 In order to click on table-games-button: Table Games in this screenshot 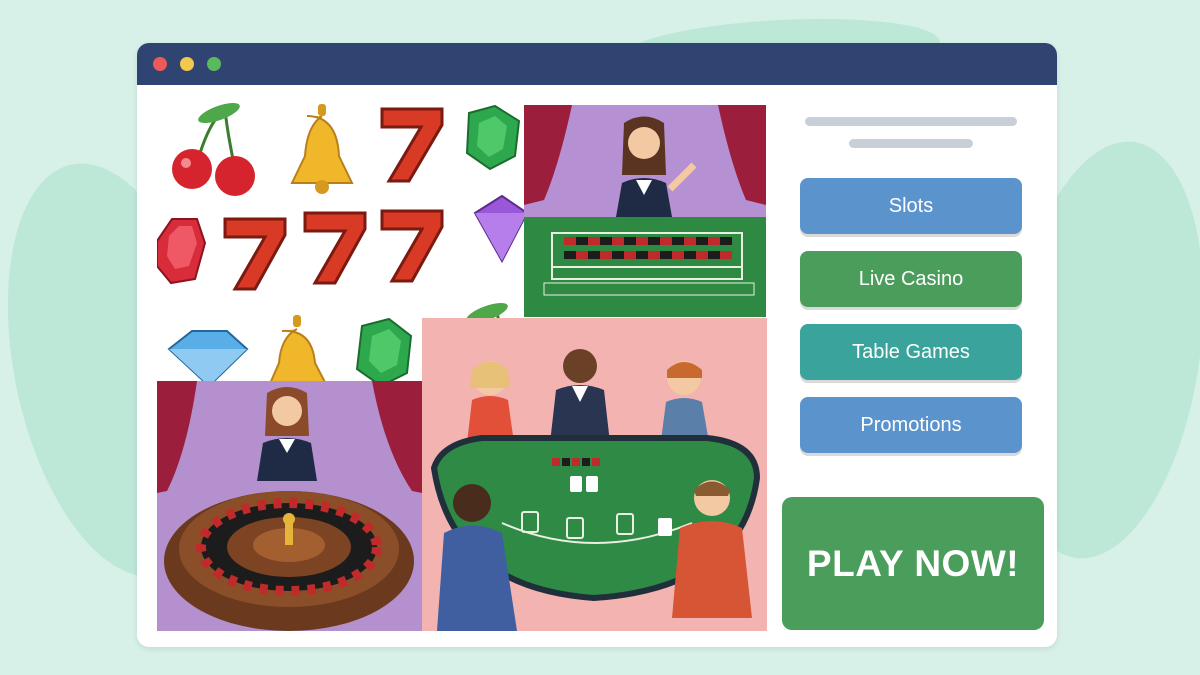, I will do `click(911, 352)`.